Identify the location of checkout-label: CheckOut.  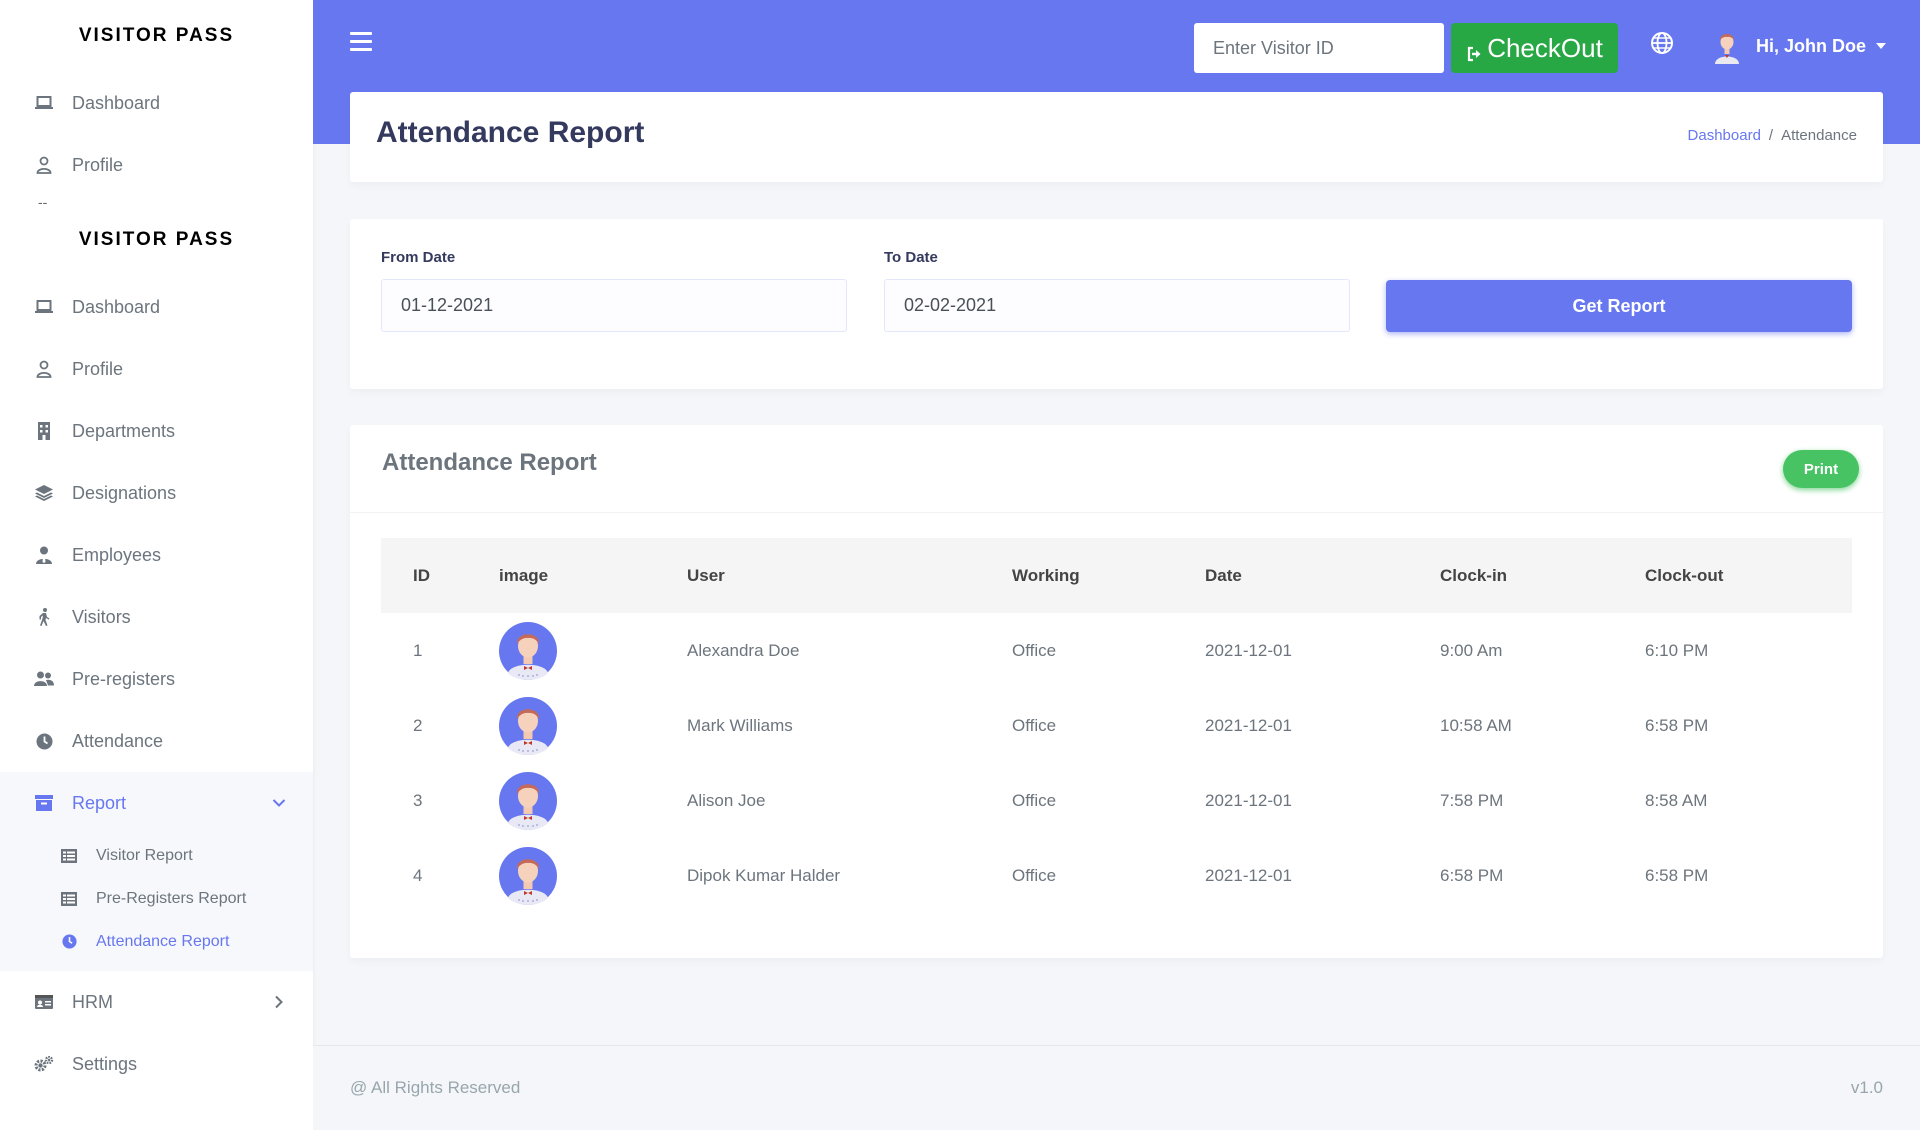
(1545, 47).